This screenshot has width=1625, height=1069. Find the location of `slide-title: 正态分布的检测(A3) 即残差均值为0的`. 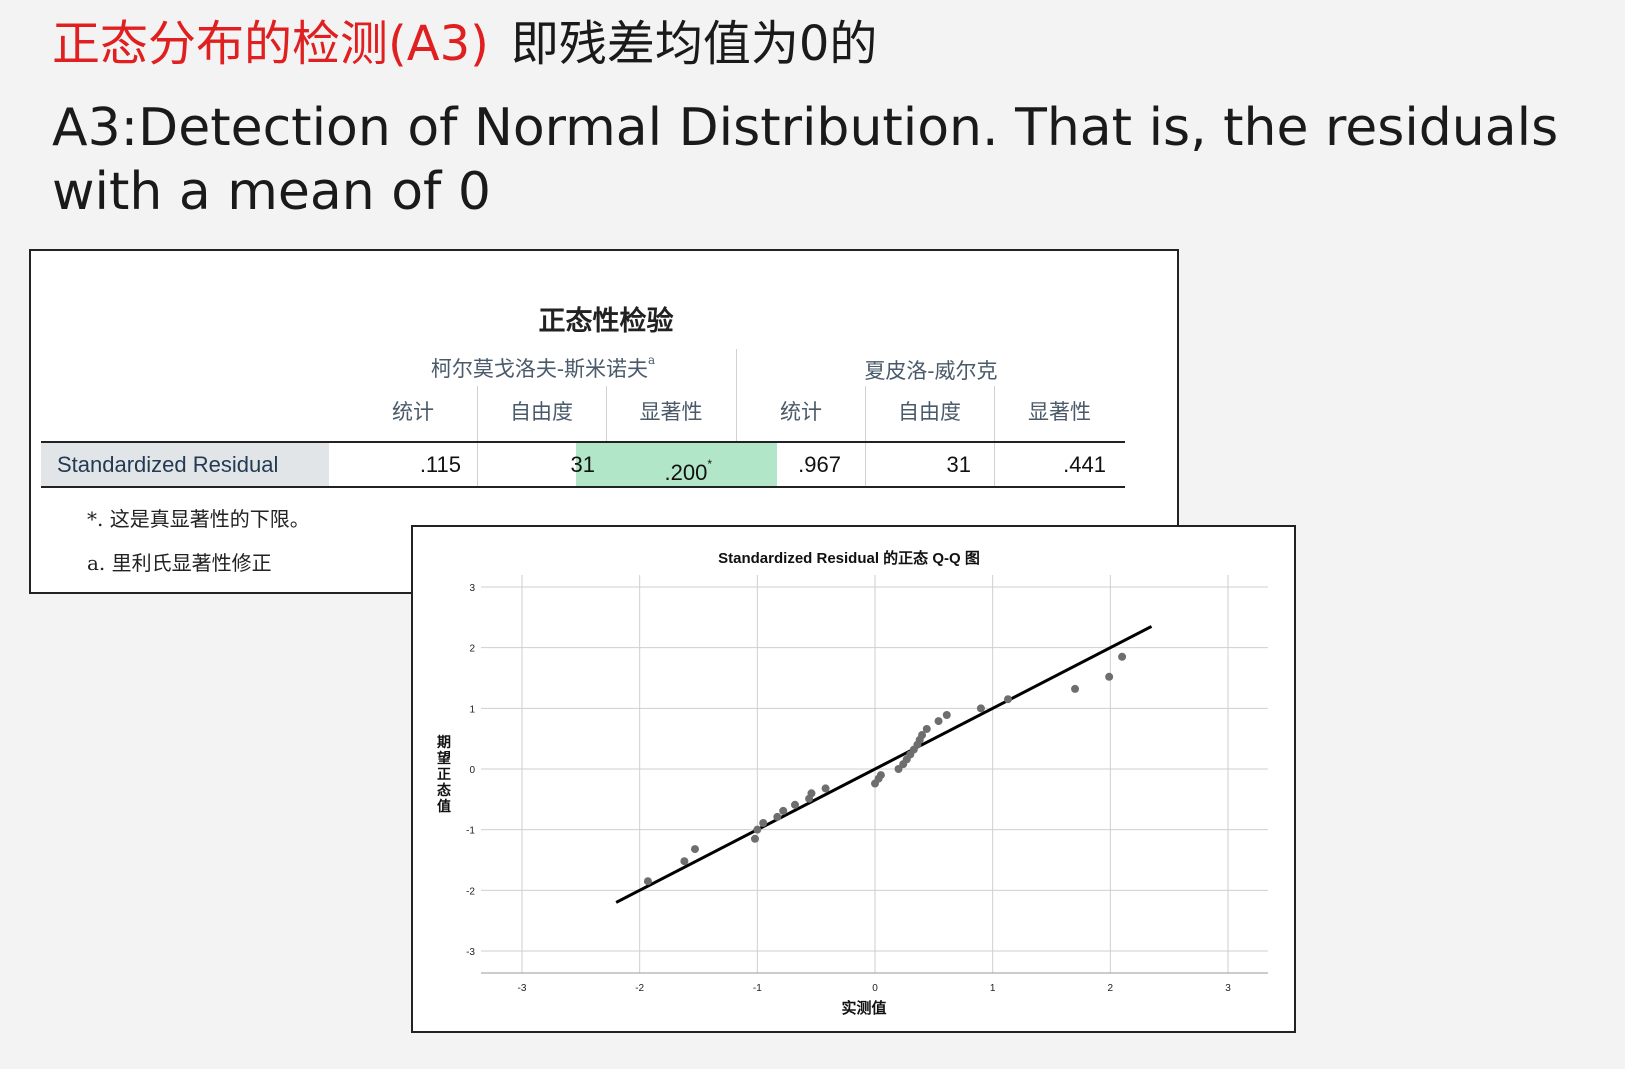

slide-title: 正态分布的检测(A3) 即残差均值为0的 is located at coordinates (464, 44).